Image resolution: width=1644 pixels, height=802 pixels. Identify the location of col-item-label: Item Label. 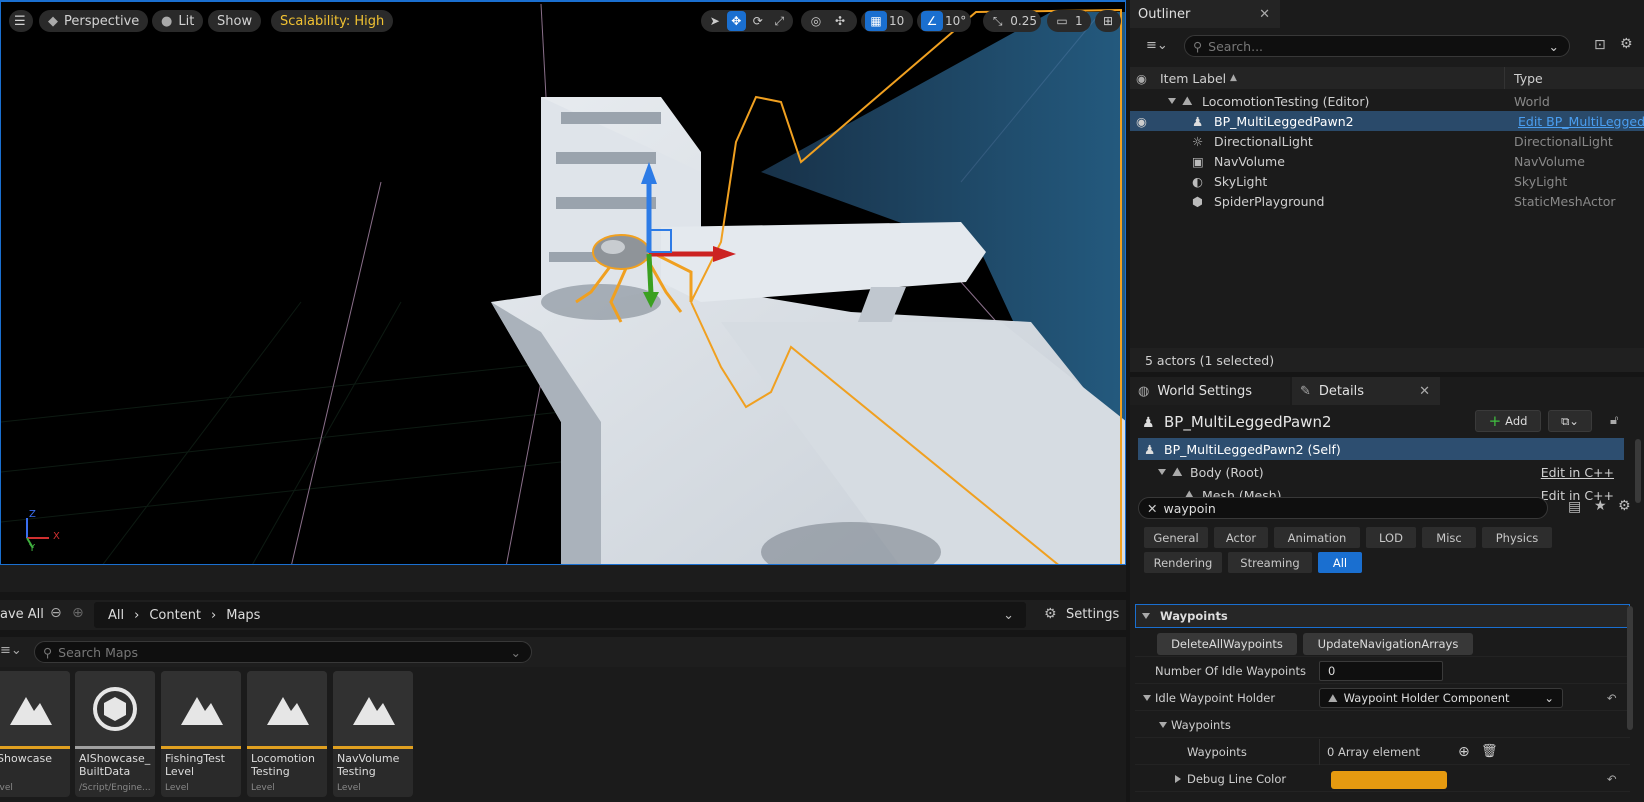
(1193, 78).